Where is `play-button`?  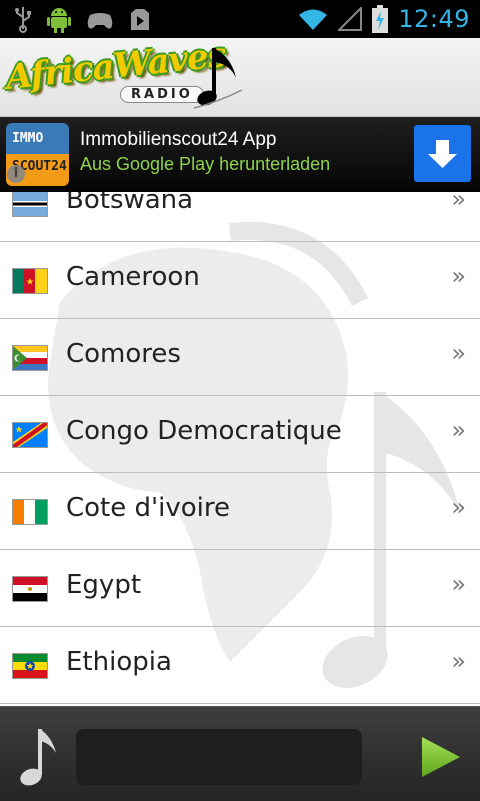 play-button is located at coordinates (440, 757).